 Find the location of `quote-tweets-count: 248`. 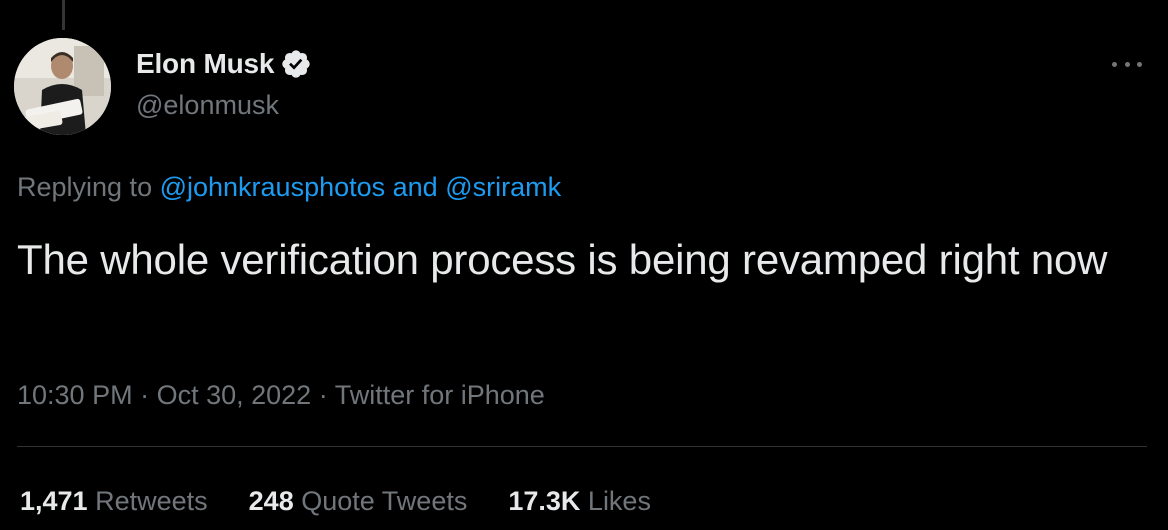

quote-tweets-count: 248 is located at coordinates (271, 501).